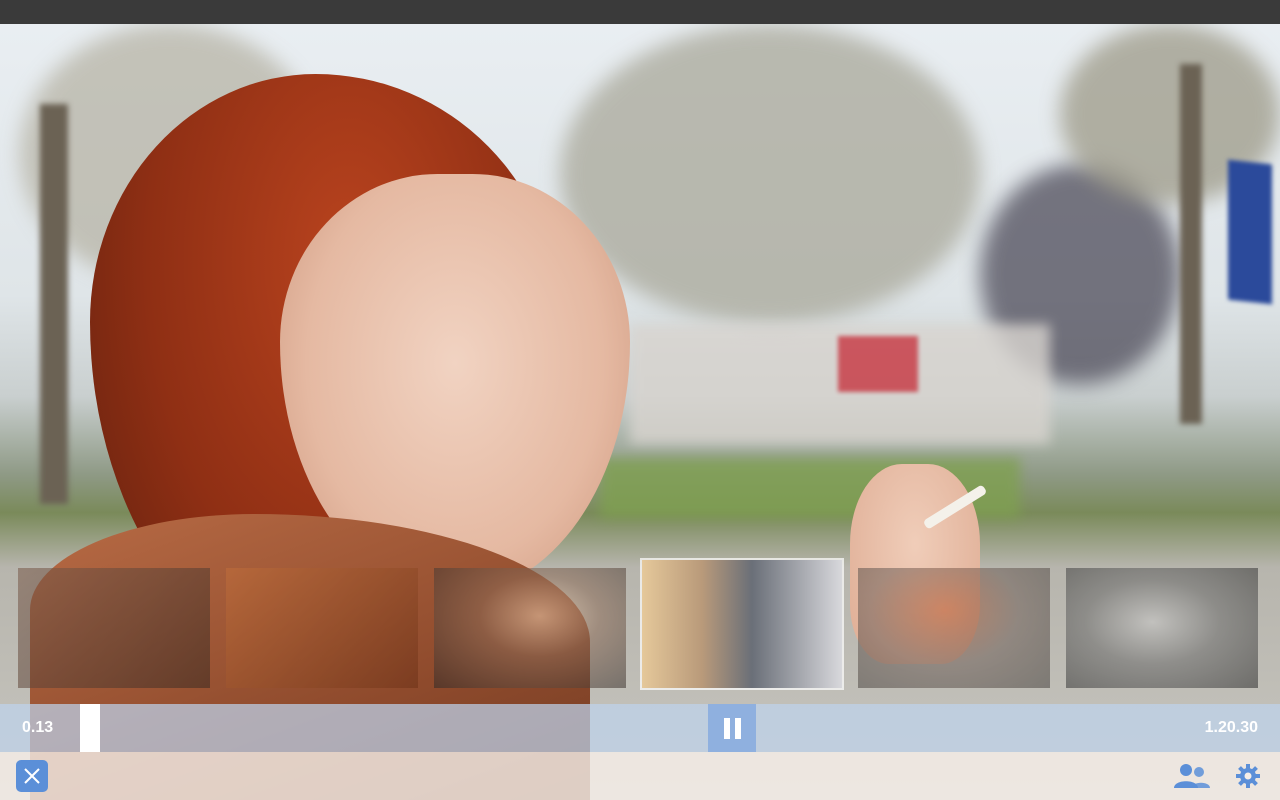  What do you see at coordinates (640, 776) in the screenshot?
I see `bottom-toolbar` at bounding box center [640, 776].